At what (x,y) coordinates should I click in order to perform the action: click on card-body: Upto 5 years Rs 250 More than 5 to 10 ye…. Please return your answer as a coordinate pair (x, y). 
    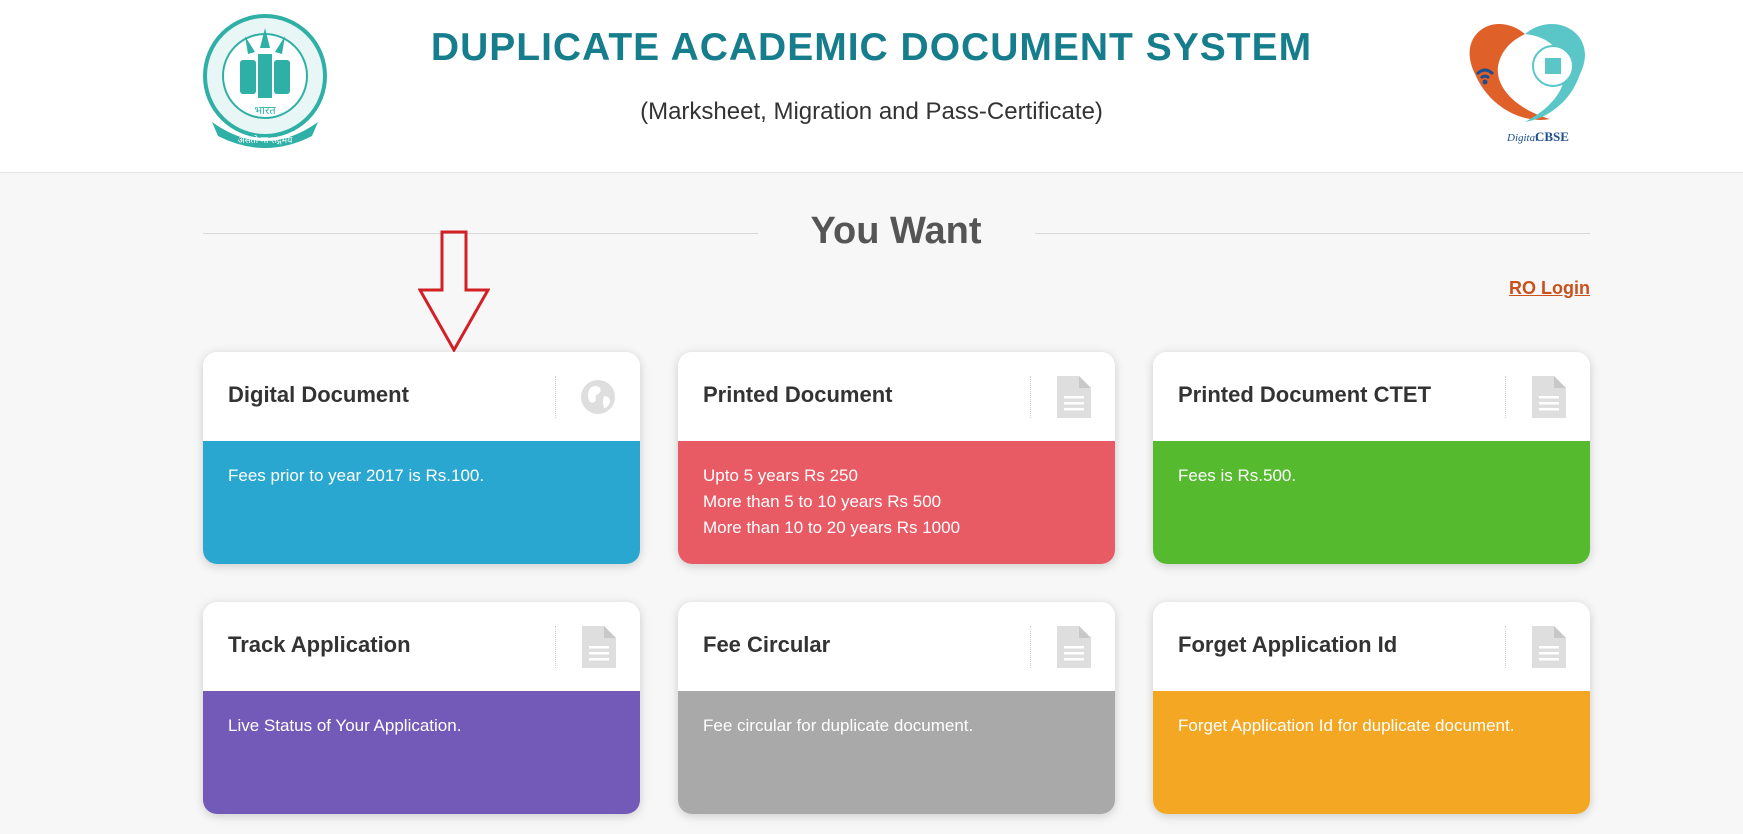
    Looking at the image, I should click on (896, 502).